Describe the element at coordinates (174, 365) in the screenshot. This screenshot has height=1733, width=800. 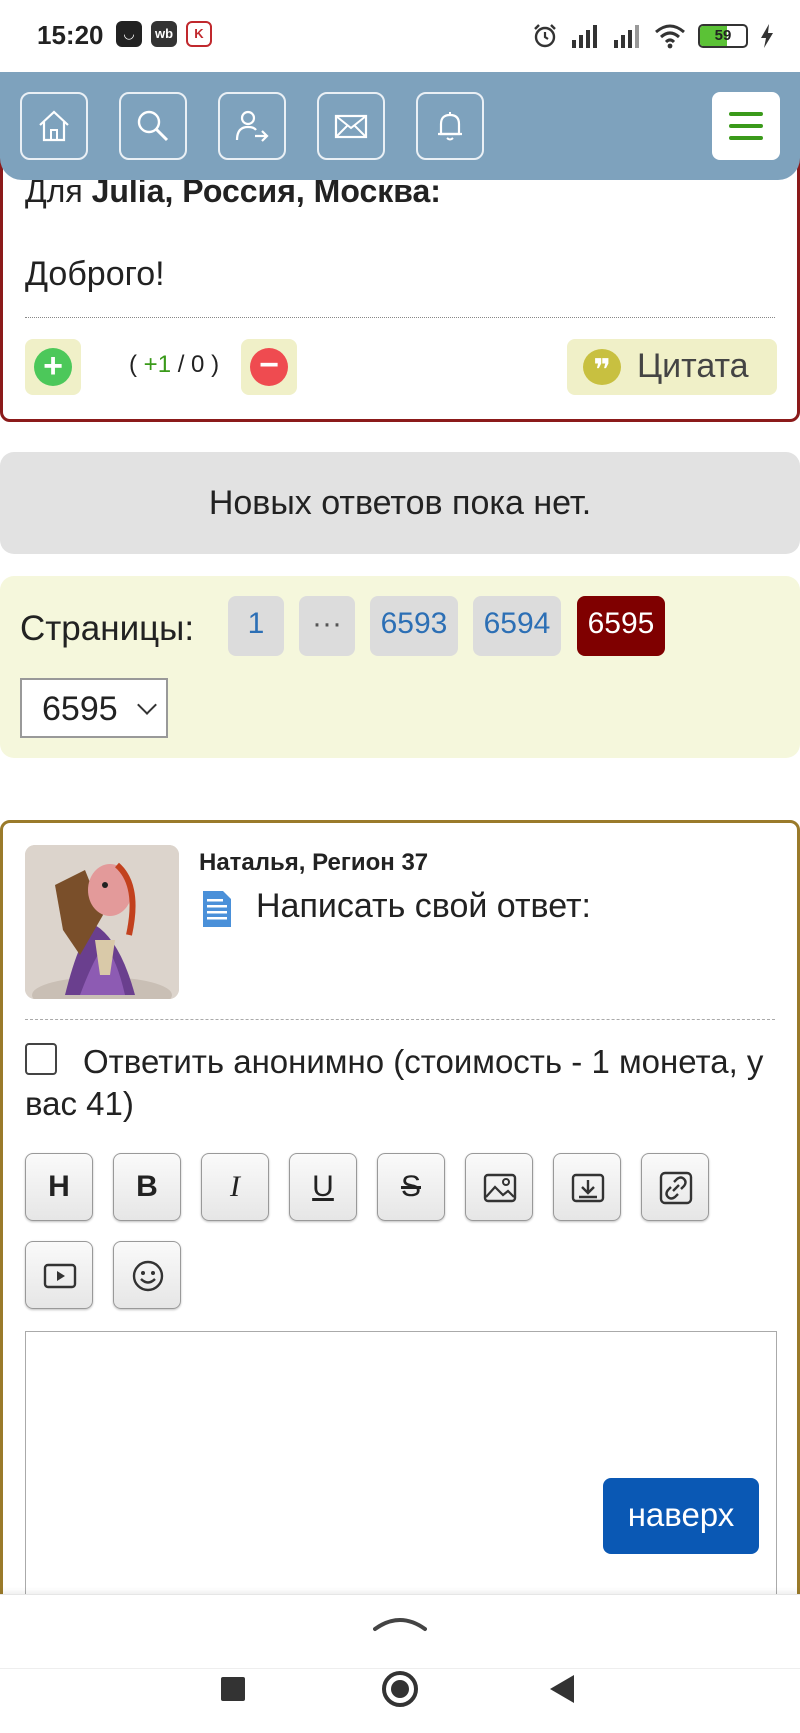
I see `vote-count: ( +1 / 0 )` at that location.